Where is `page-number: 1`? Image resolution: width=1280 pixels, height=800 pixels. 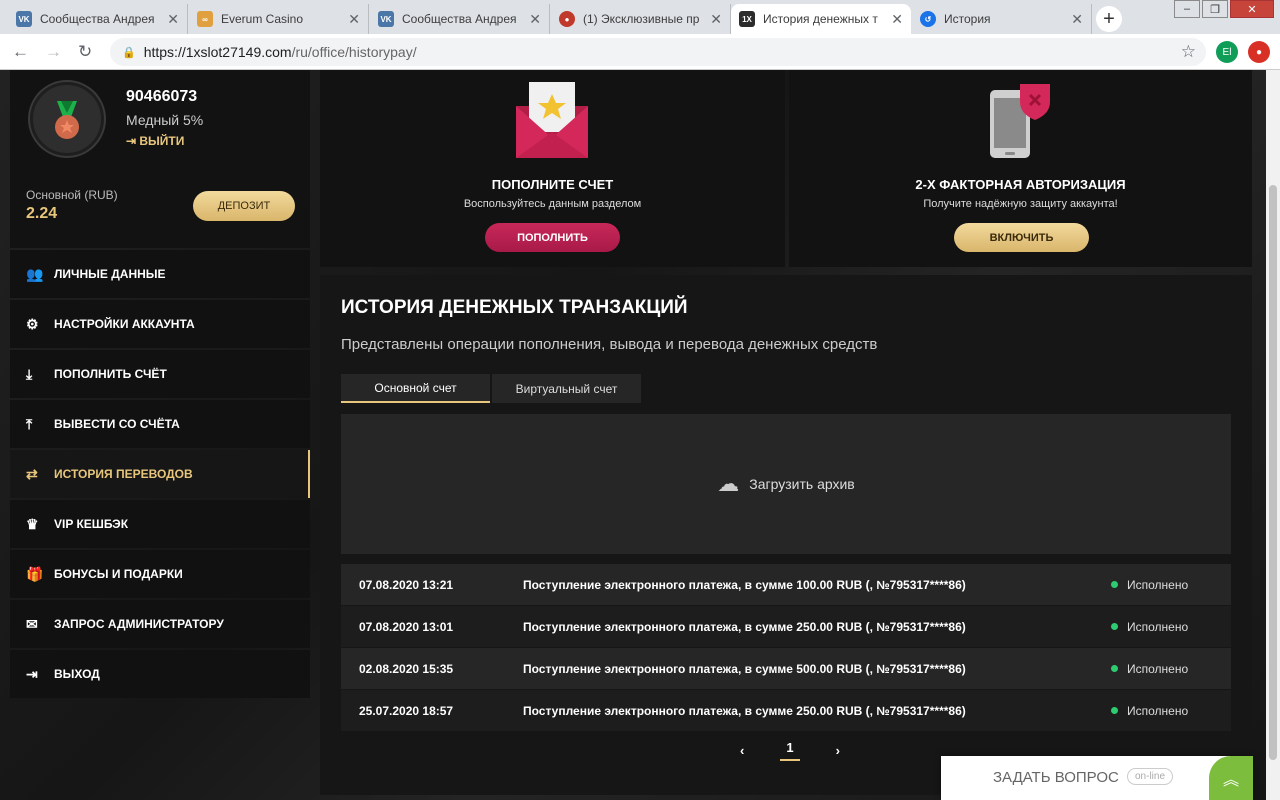
page-number: 1 is located at coordinates (790, 750).